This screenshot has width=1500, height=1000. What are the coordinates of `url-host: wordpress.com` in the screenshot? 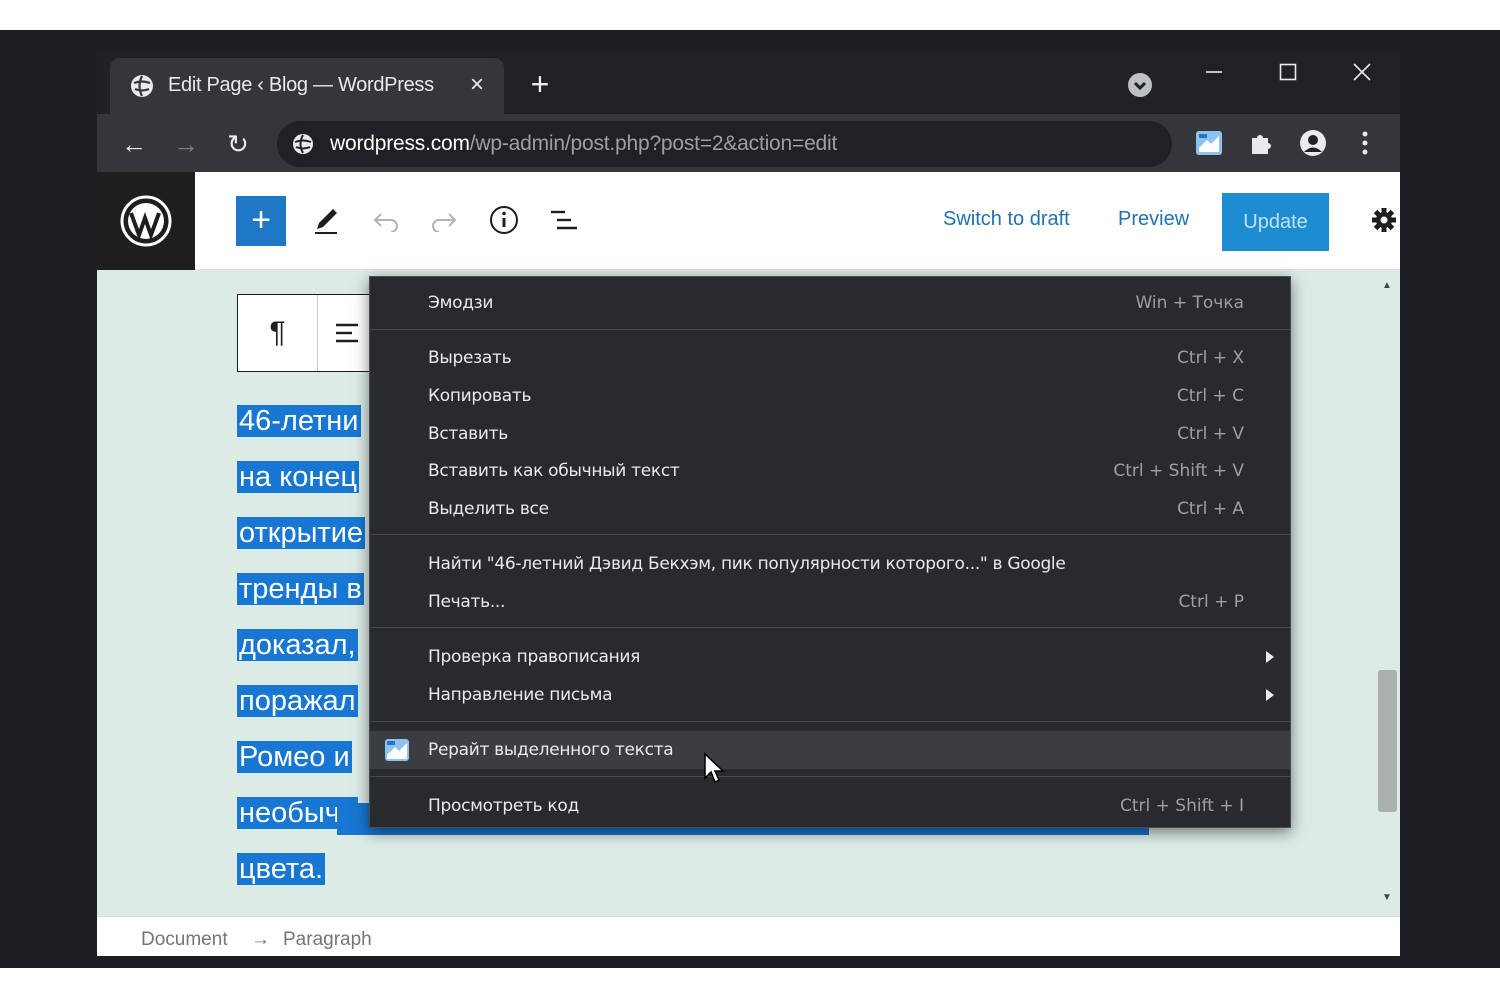 It's located at (400, 143).